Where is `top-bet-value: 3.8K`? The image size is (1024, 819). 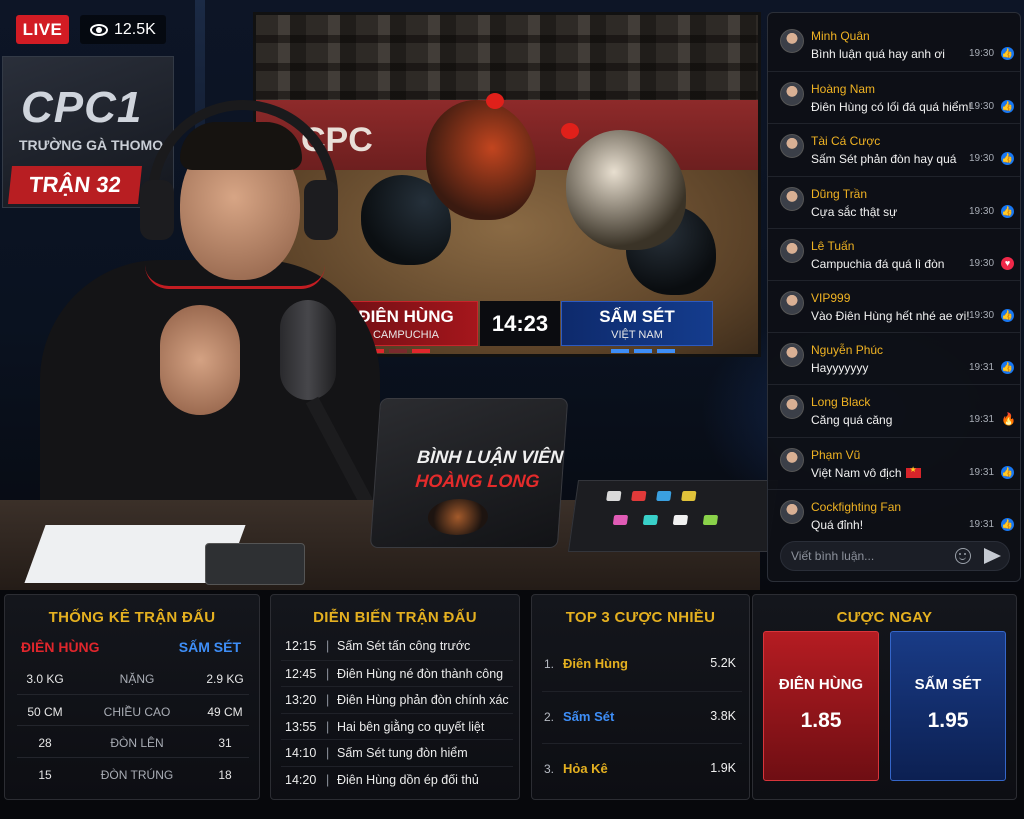 top-bet-value: 3.8K is located at coordinates (723, 716).